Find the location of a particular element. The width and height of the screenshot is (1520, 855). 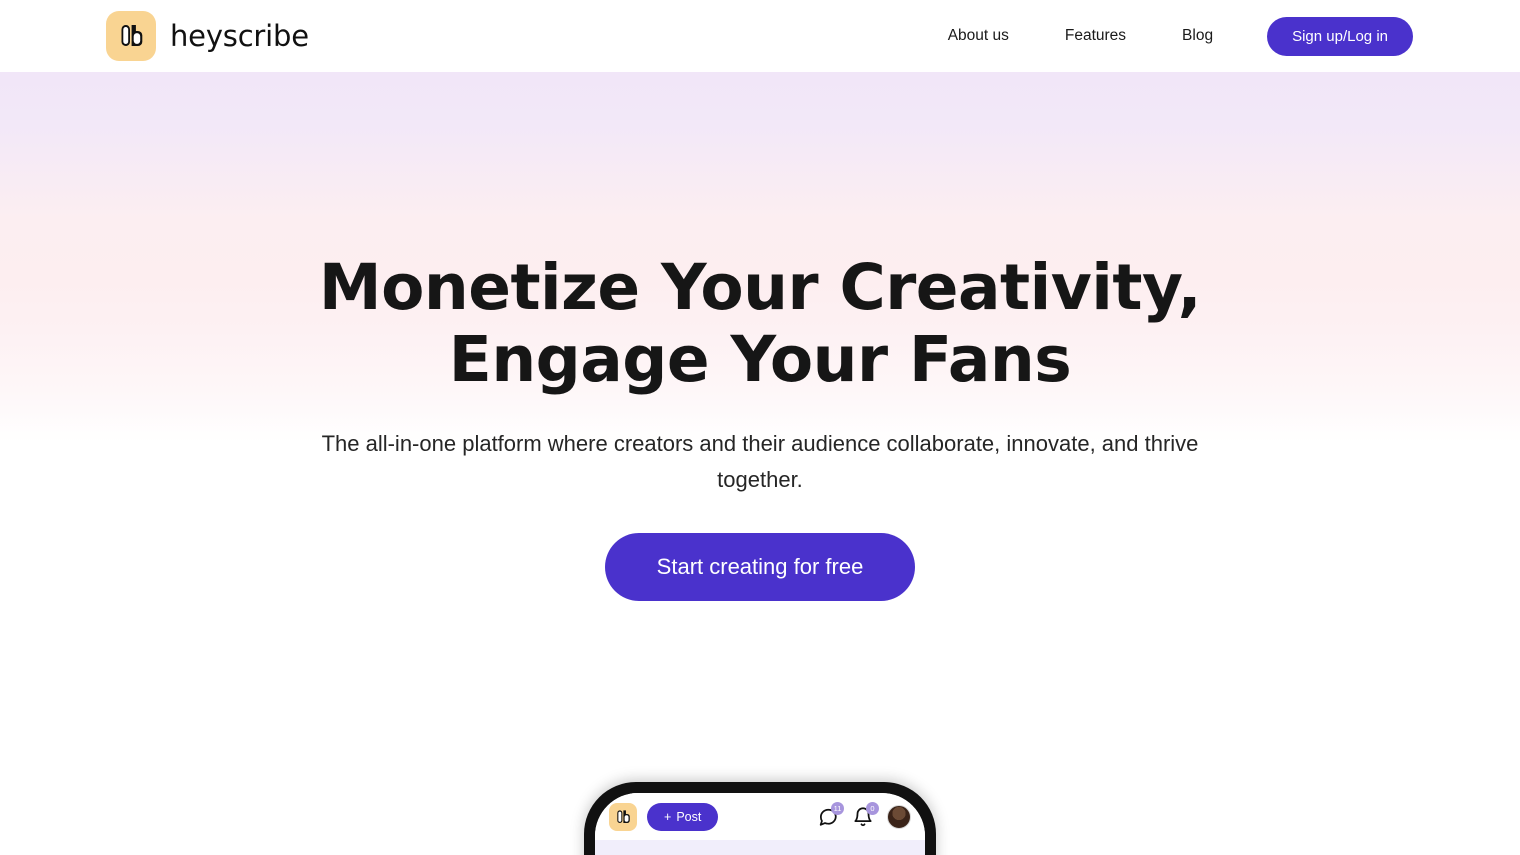

hero-cta-container: Start creating for free is located at coordinates (760, 566).